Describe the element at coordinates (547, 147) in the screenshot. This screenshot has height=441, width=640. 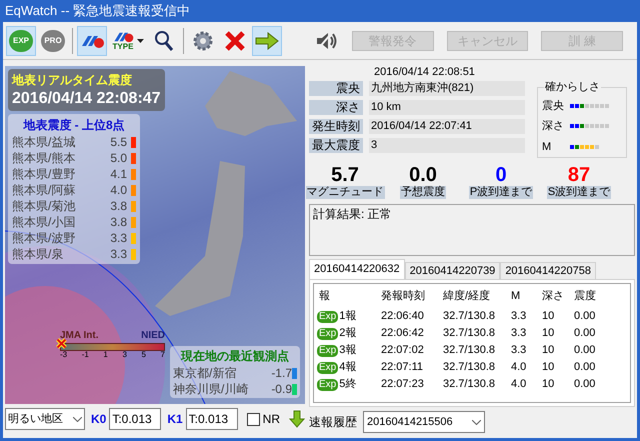
I see `confidence-label: M` at that location.